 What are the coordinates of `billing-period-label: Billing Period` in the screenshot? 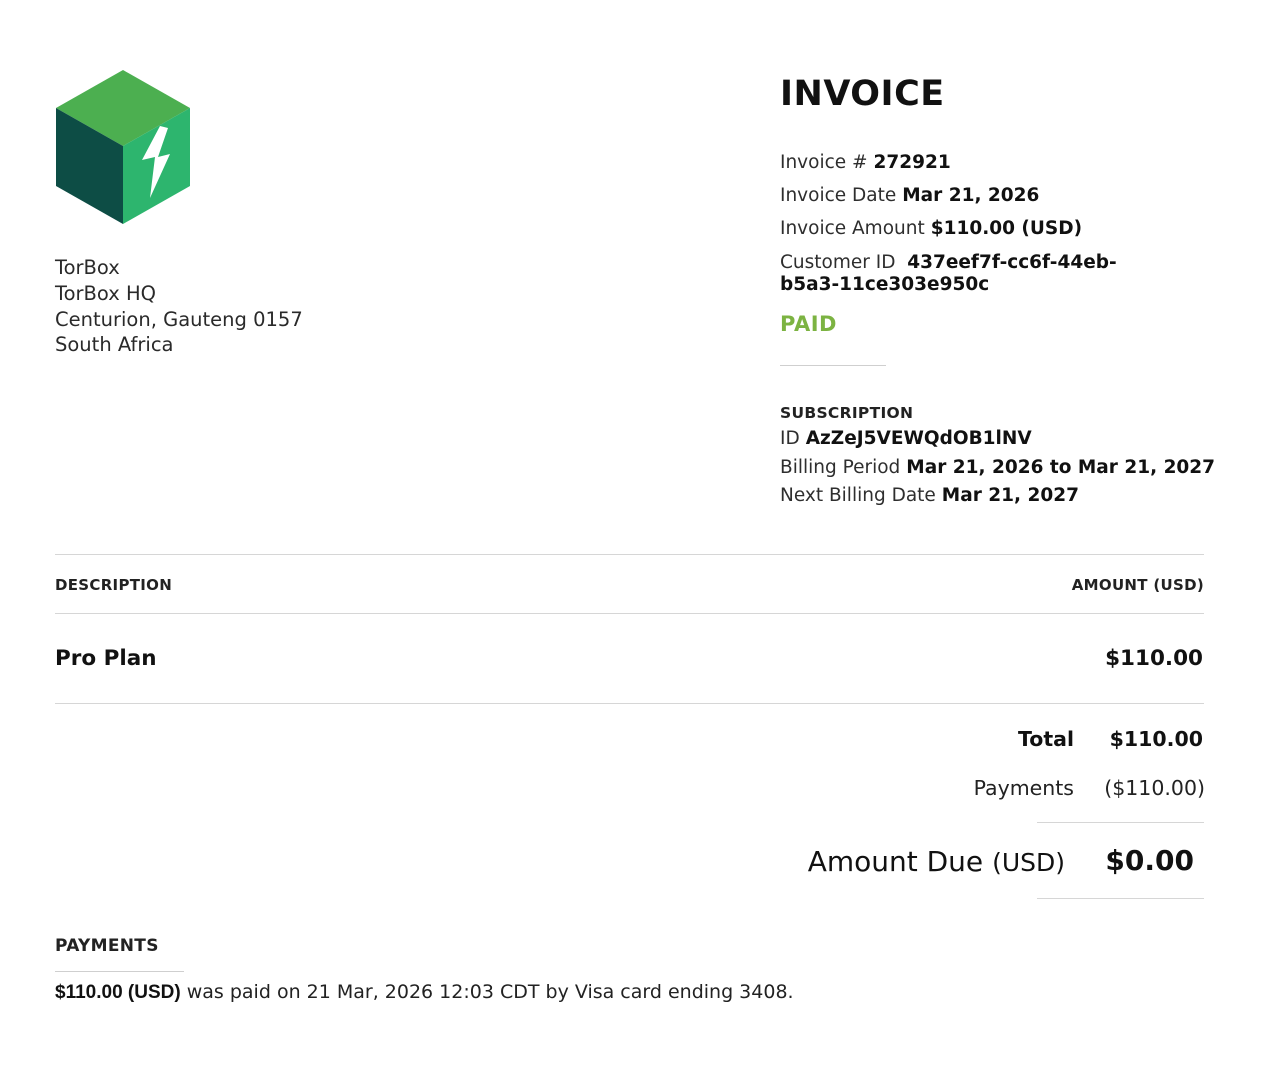 It's located at (840, 467).